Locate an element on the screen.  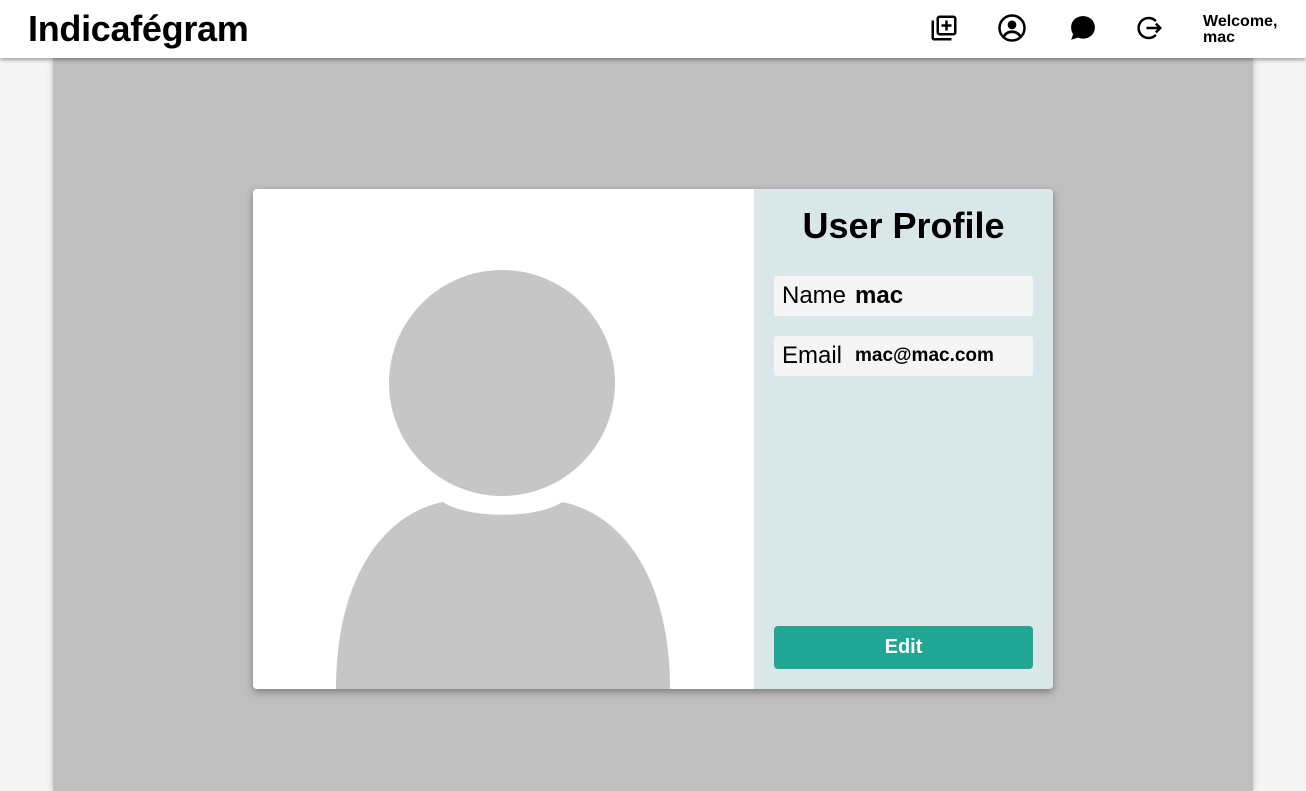
chat-icon is located at coordinates (1083, 28).